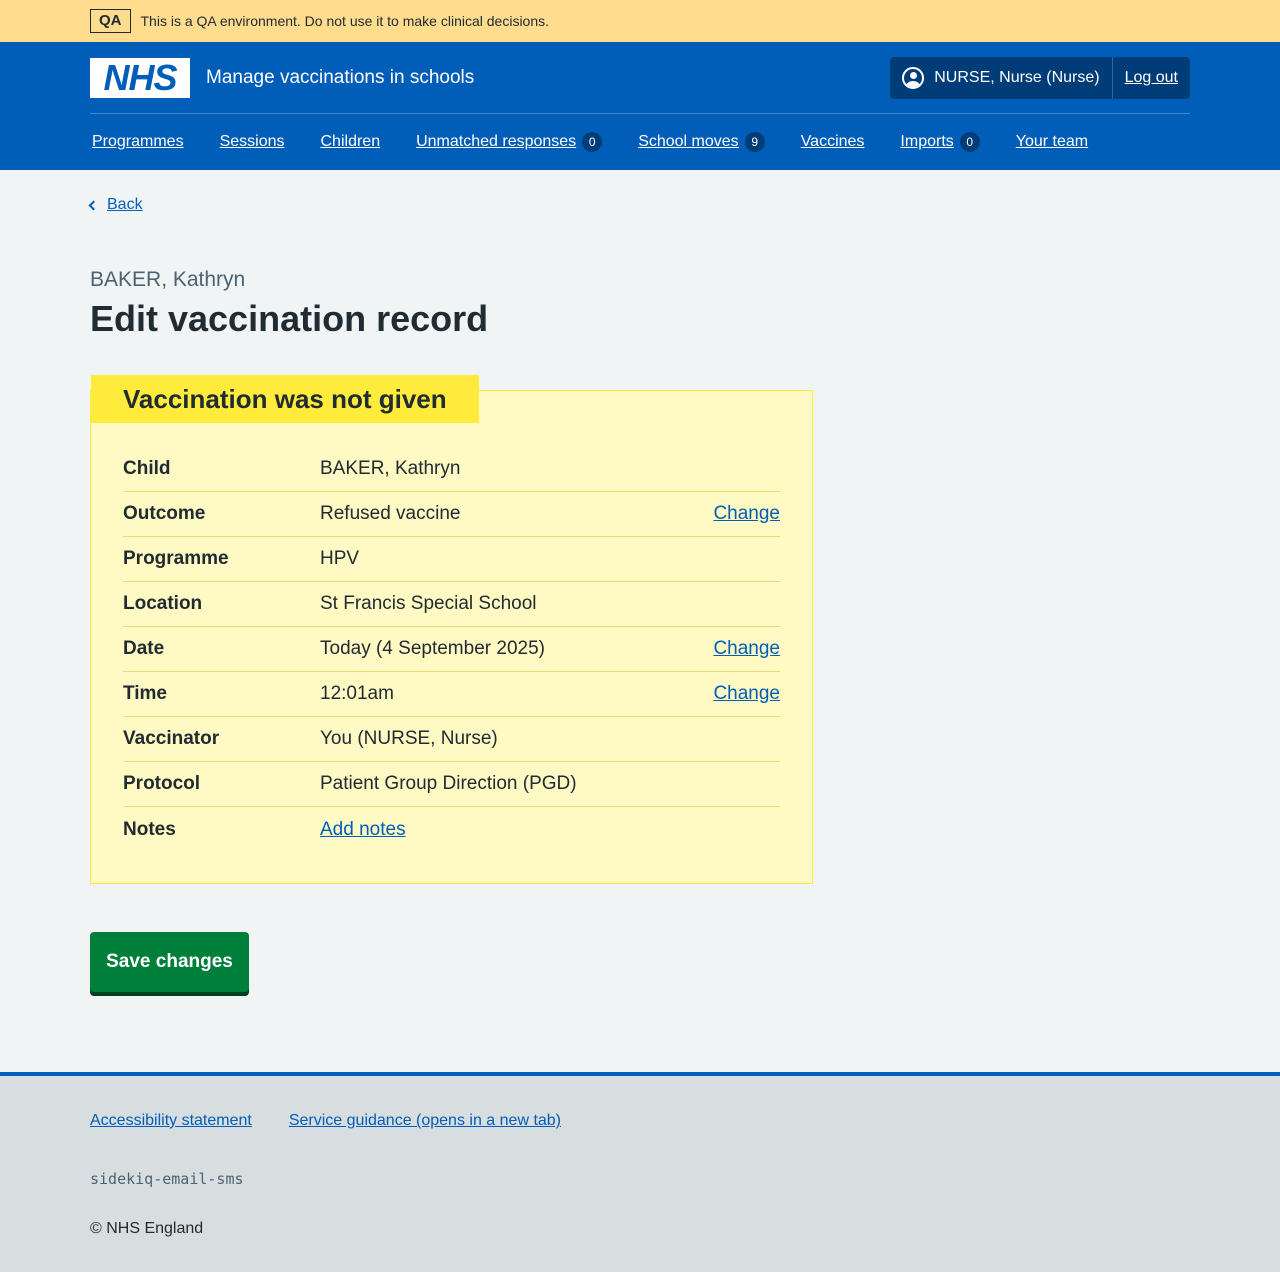  What do you see at coordinates (969, 142) in the screenshot?
I see `imports-count: 0` at bounding box center [969, 142].